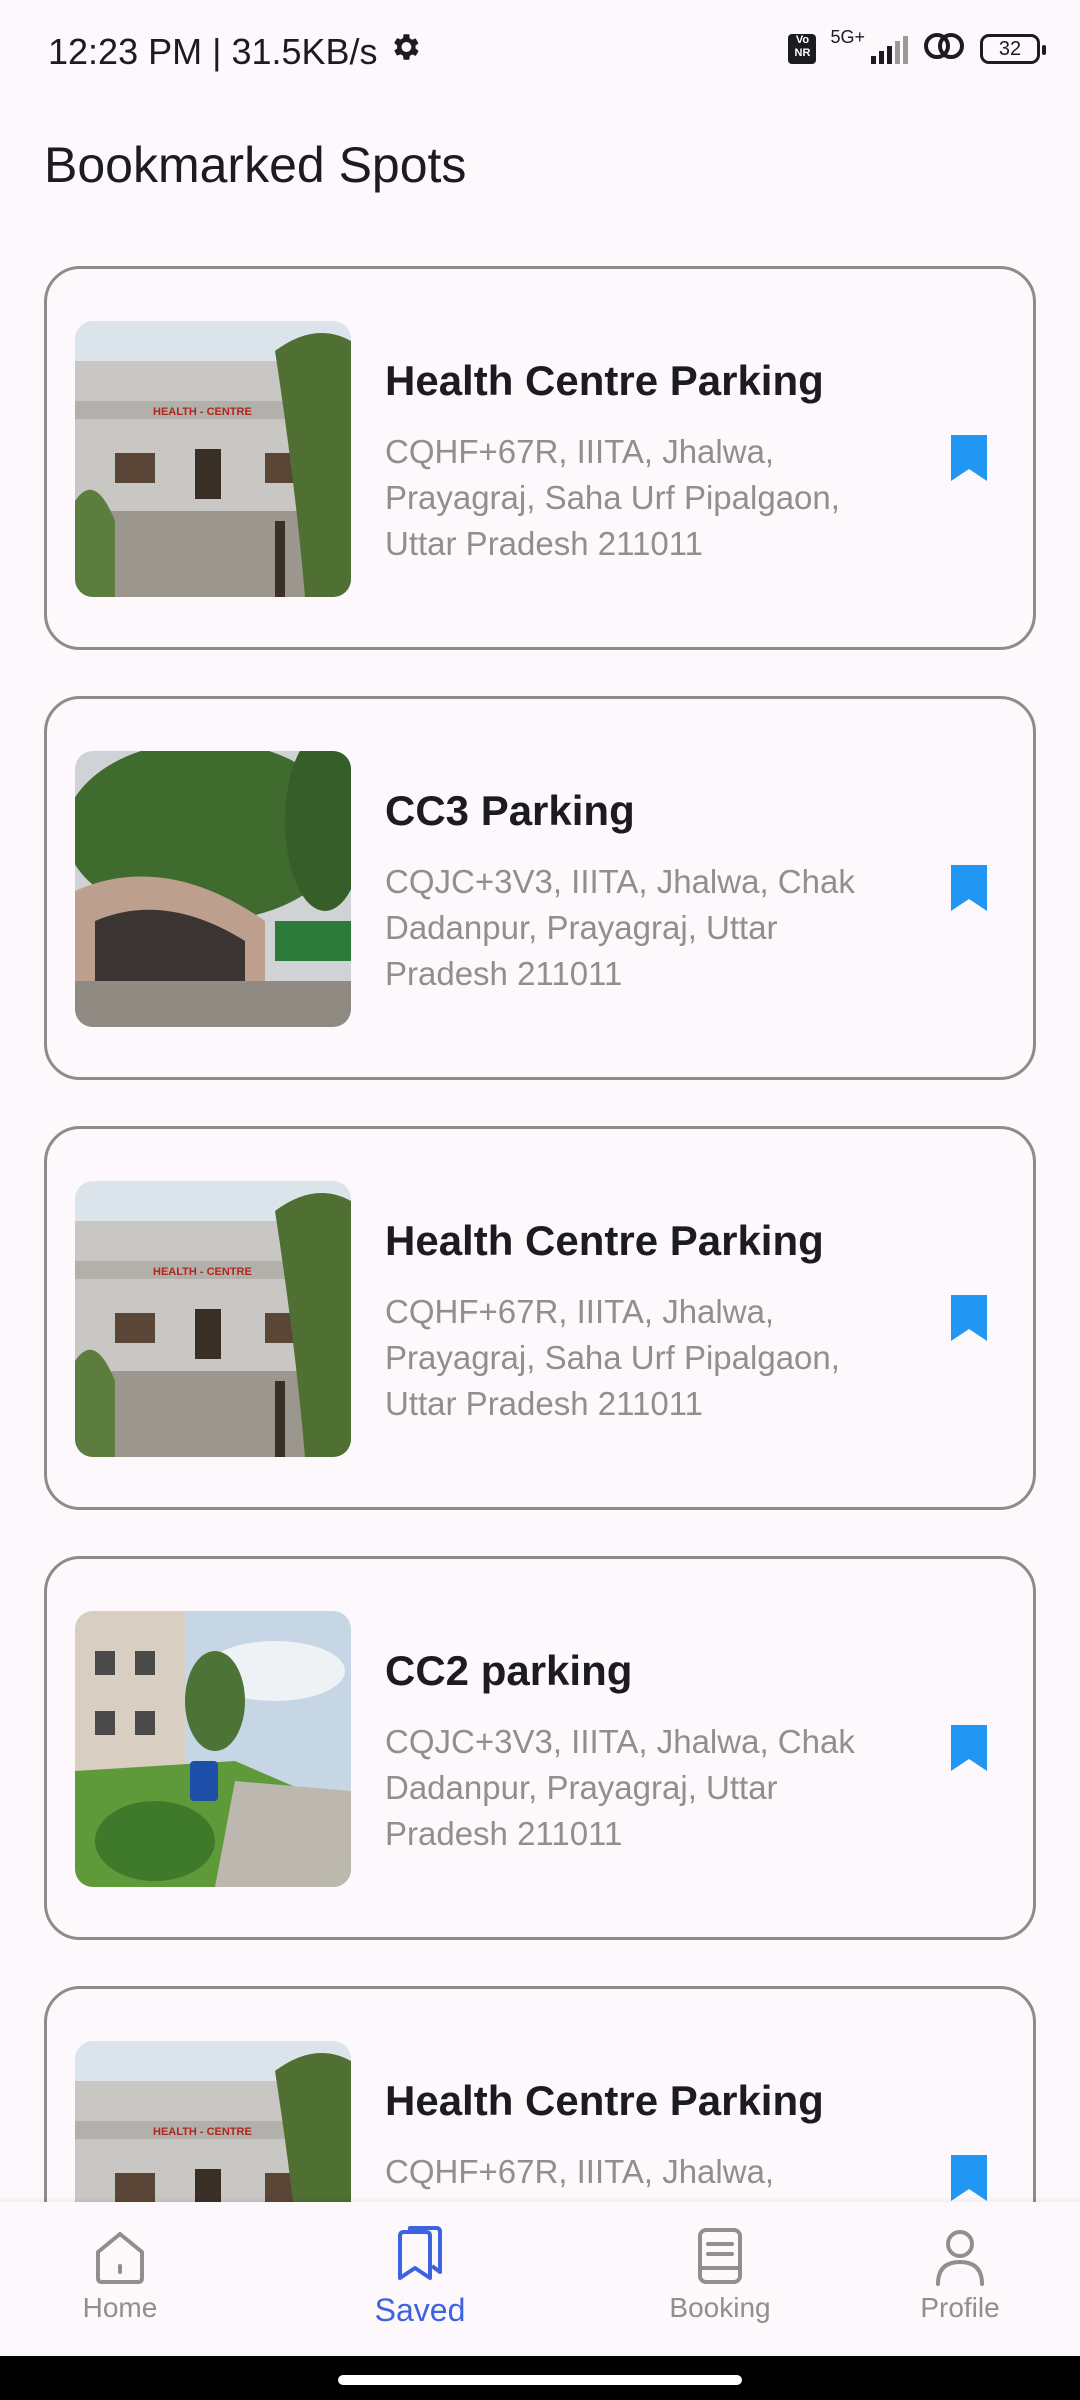  What do you see at coordinates (510, 810) in the screenshot?
I see `spot-title: CC3 Parking` at bounding box center [510, 810].